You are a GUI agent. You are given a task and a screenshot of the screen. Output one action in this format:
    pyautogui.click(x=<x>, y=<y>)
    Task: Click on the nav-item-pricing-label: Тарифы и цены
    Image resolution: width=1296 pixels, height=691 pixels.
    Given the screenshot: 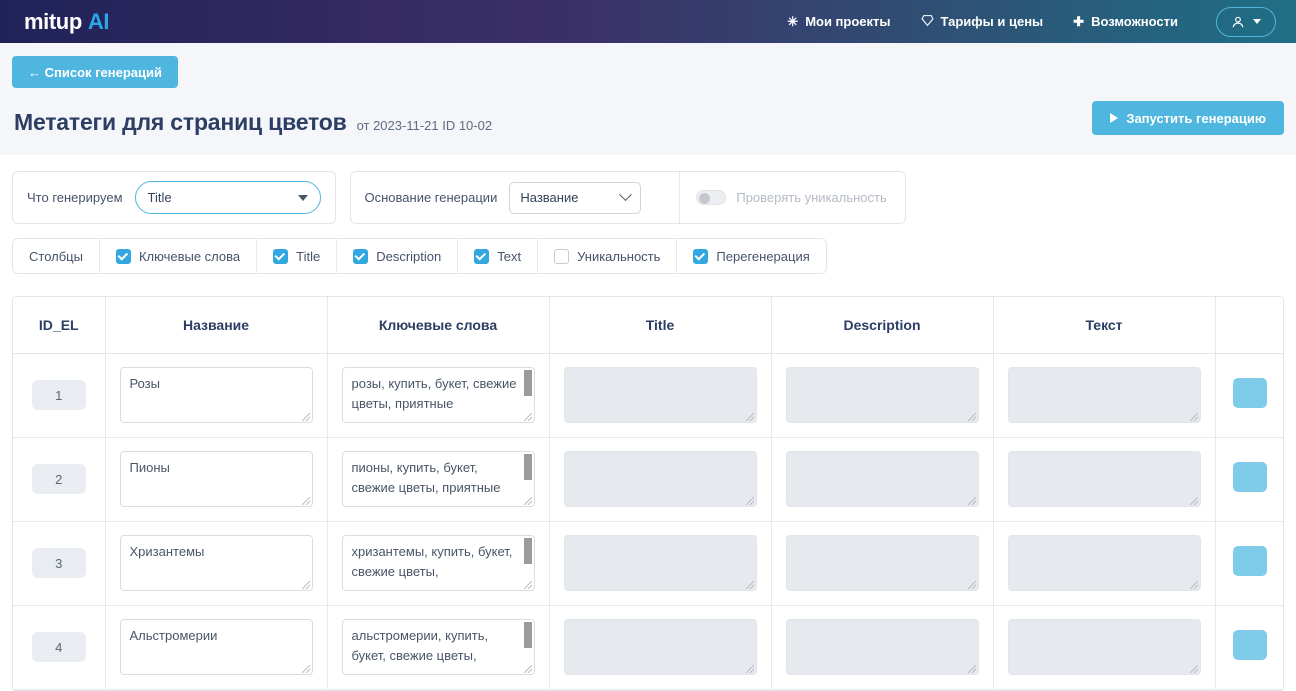 What is the action you would take?
    pyautogui.click(x=992, y=21)
    